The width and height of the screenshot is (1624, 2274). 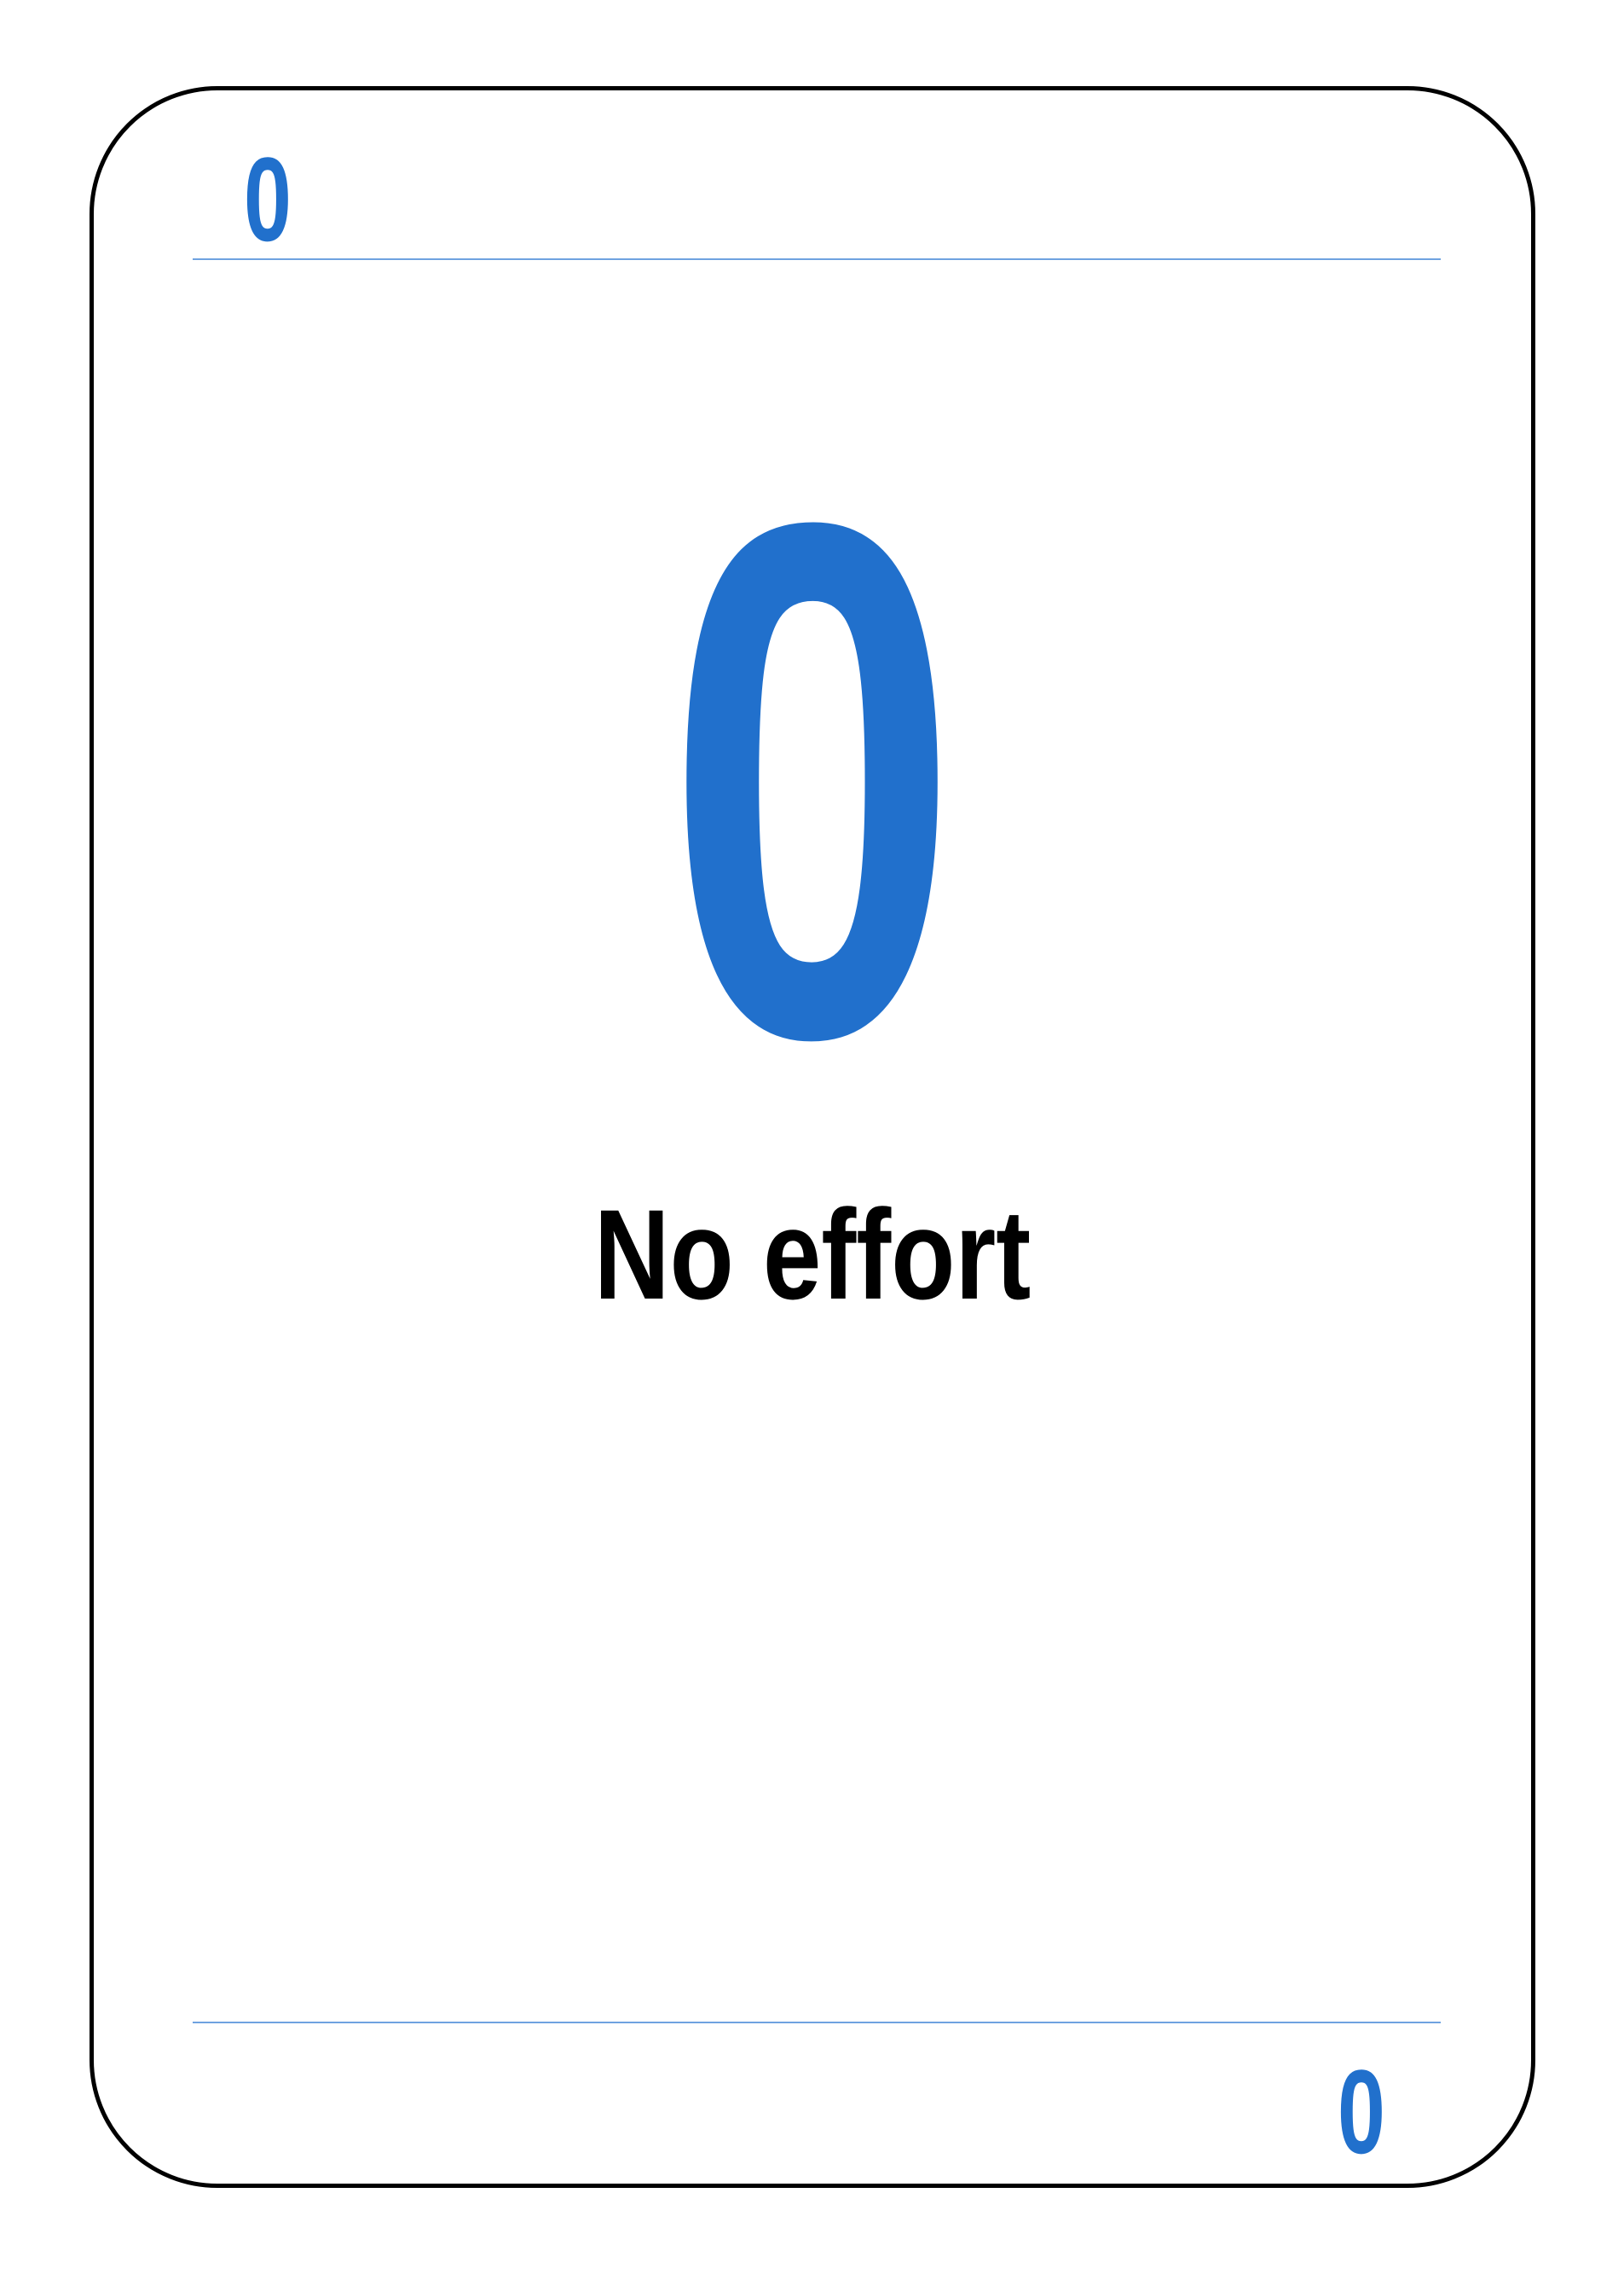 What do you see at coordinates (267, 199) in the screenshot?
I see `card-value-top-corner: 0` at bounding box center [267, 199].